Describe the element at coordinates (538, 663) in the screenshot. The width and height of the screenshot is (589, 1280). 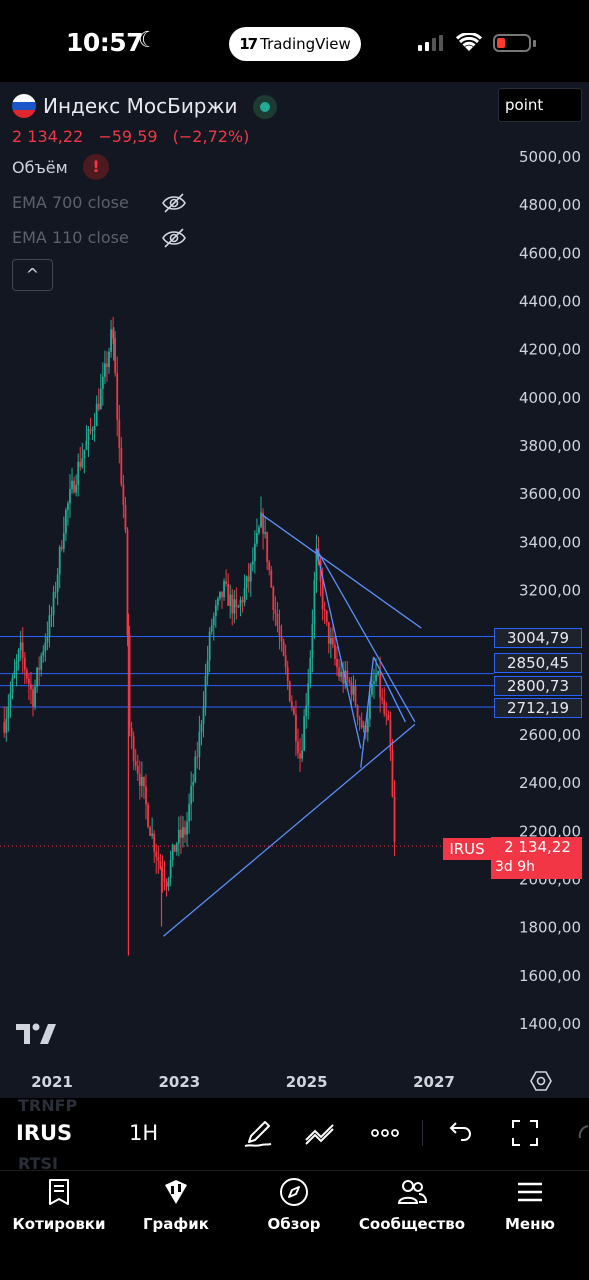
I see `level-price-tag: 2850,45` at that location.